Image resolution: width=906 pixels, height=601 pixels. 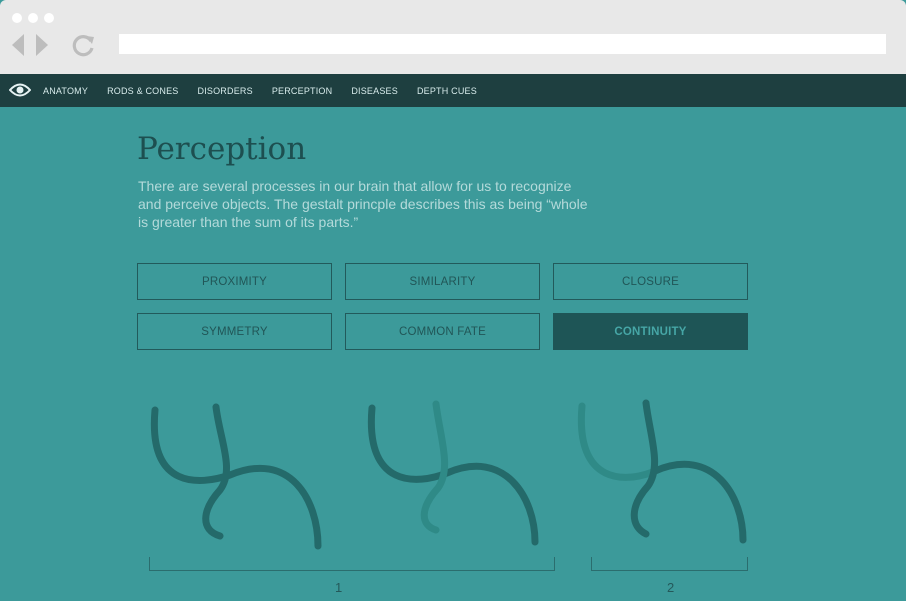 I want to click on figure-label-2: 2, so click(x=671, y=587).